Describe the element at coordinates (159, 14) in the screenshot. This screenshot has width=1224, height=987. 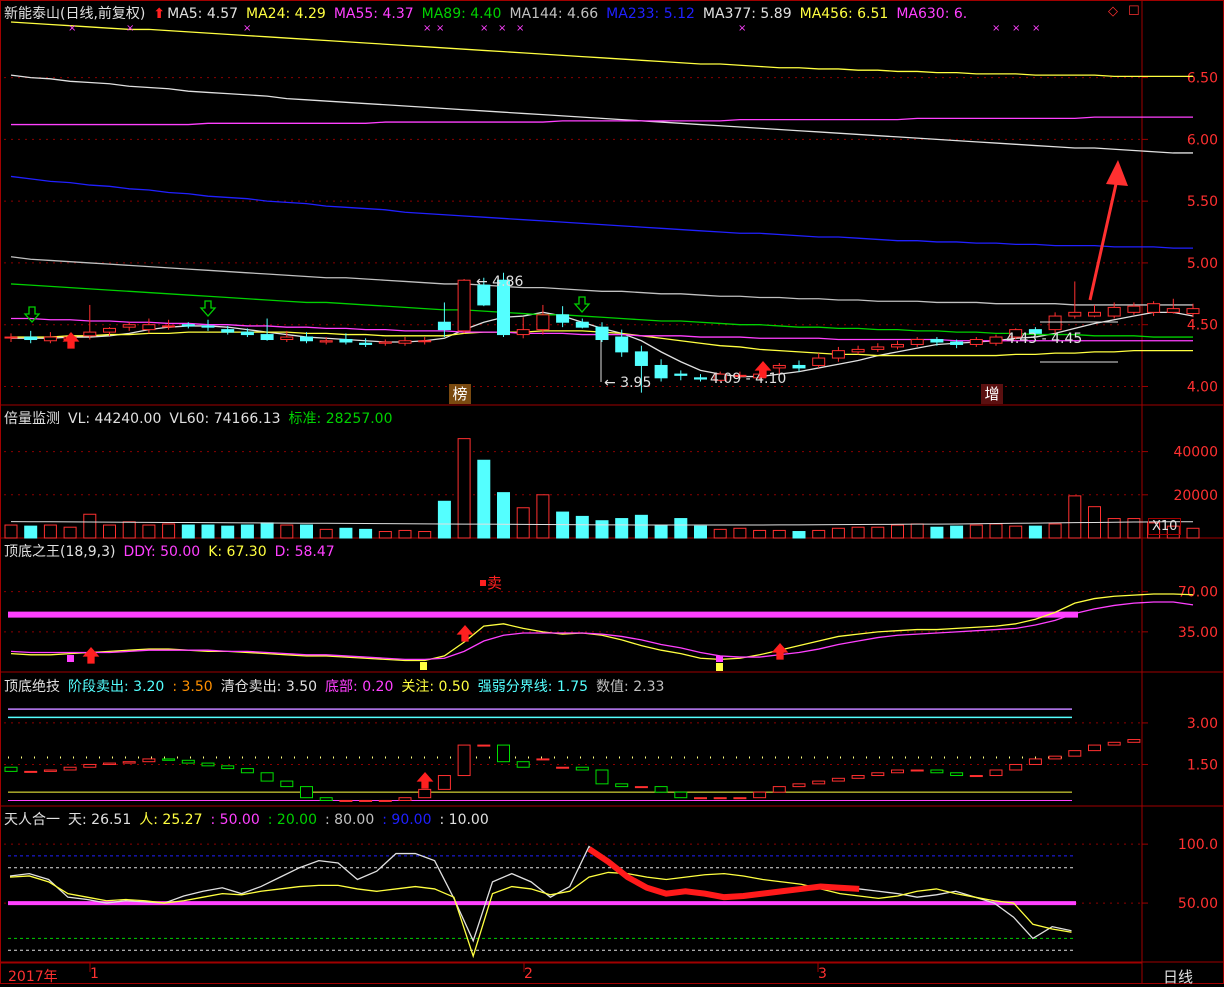
I see `up-arrow-icon: ⬆` at that location.